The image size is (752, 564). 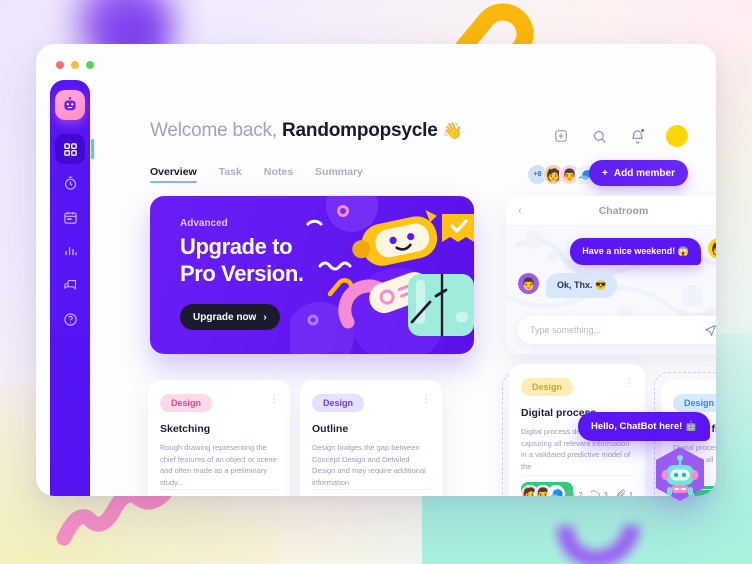 What do you see at coordinates (570, 493) in the screenshot?
I see `eye-icon` at bounding box center [570, 493].